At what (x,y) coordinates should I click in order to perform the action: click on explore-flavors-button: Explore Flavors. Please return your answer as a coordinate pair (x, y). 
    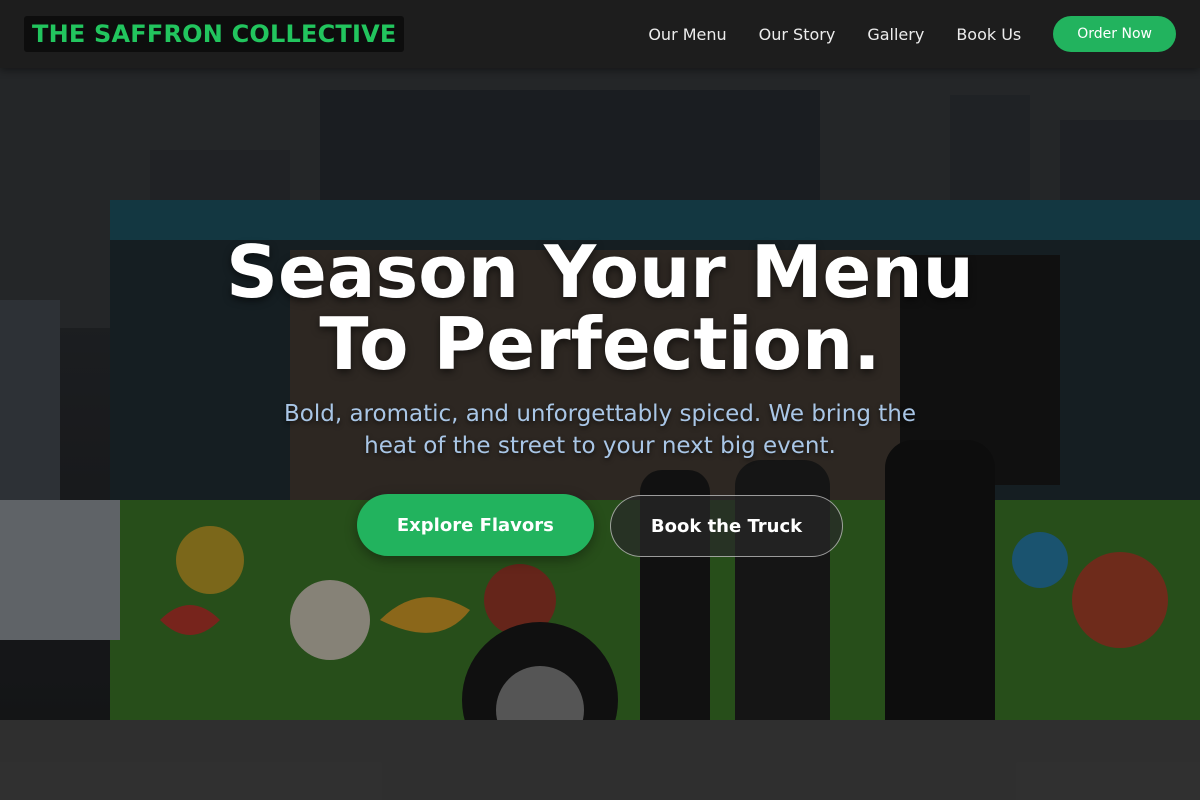
    Looking at the image, I should click on (475, 525).